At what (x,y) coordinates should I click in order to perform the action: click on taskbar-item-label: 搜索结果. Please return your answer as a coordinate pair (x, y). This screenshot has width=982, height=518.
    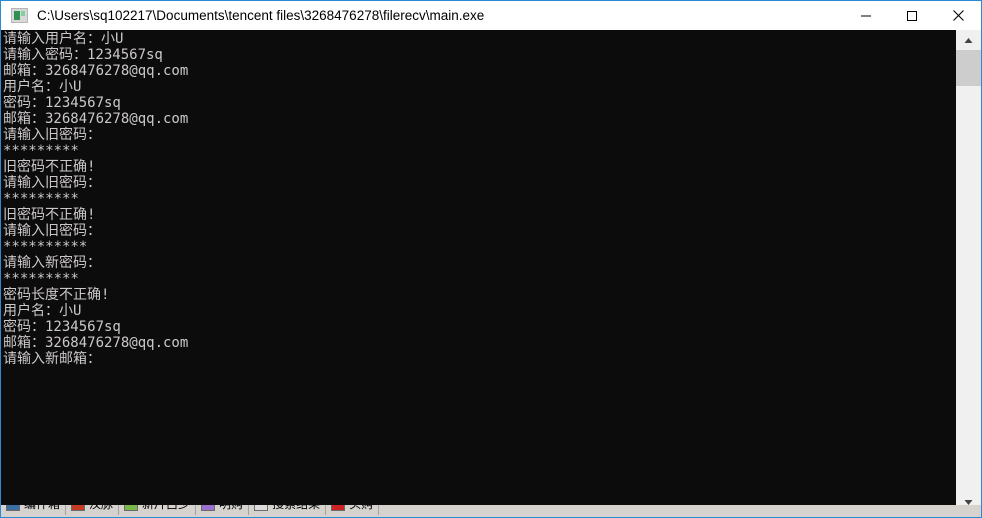
    Looking at the image, I should click on (296, 508).